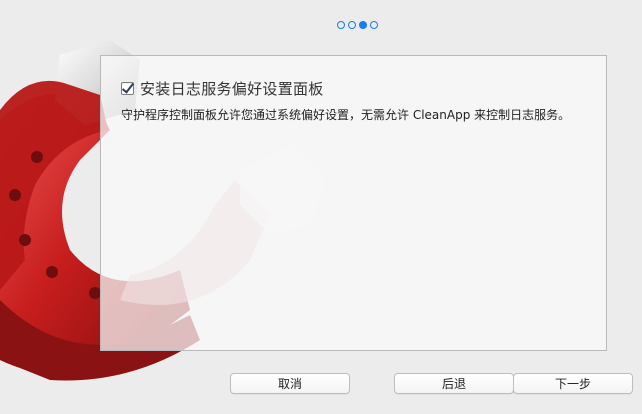 The height and width of the screenshot is (414, 642). What do you see at coordinates (232, 89) in the screenshot?
I see `option-label: 安装日志服务偏好设置面板` at bounding box center [232, 89].